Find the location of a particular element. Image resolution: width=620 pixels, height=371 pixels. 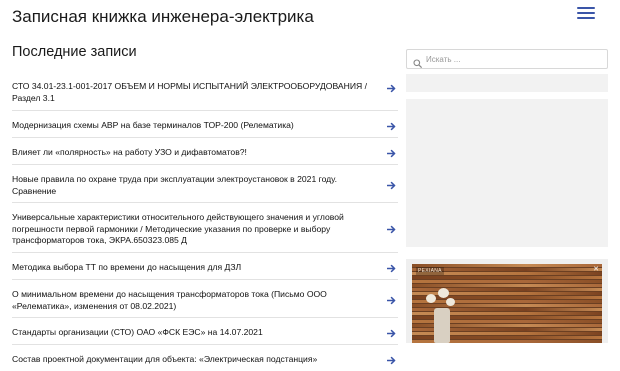

vase-image is located at coordinates (442, 325).